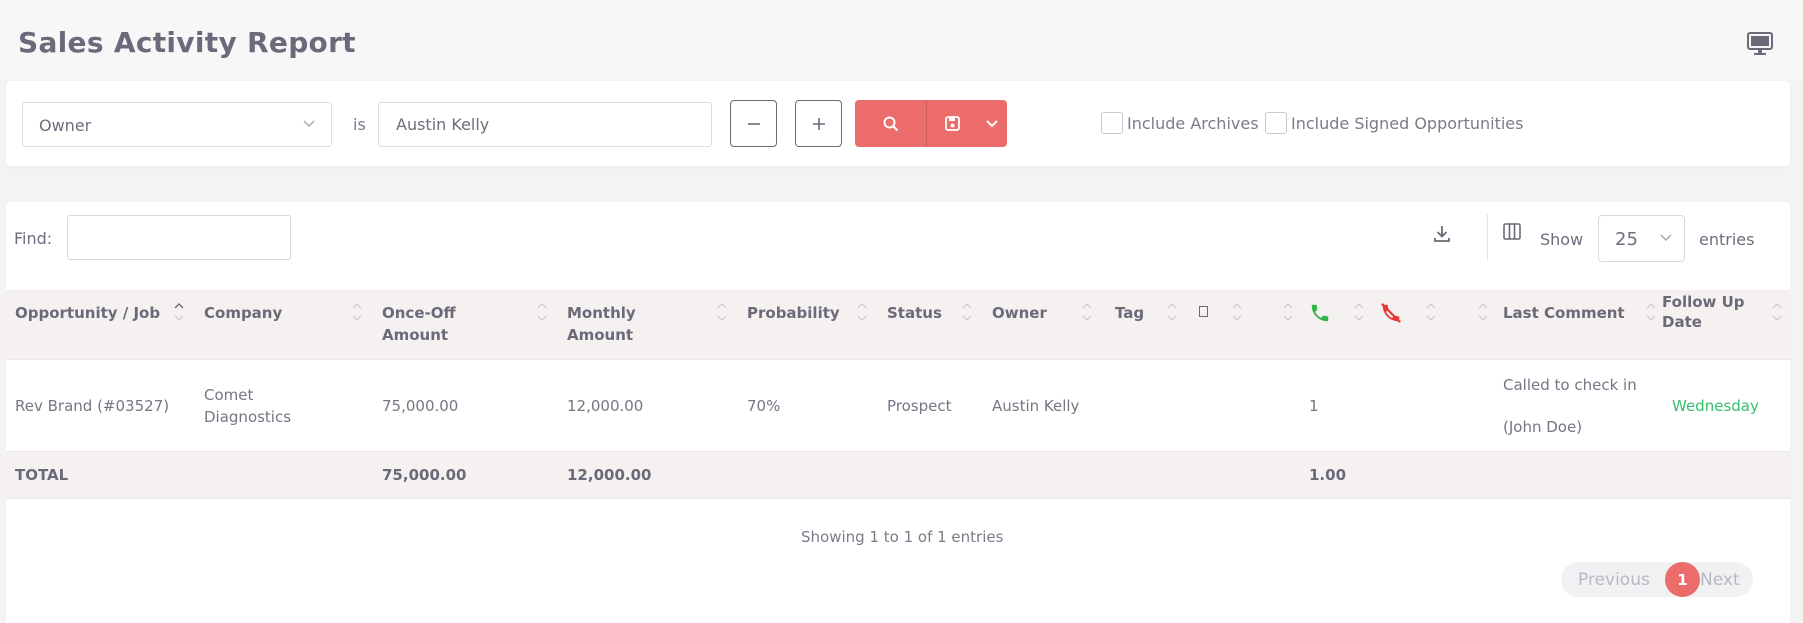  Describe the element at coordinates (545, 124) in the screenshot. I see `filter-value-input` at that location.